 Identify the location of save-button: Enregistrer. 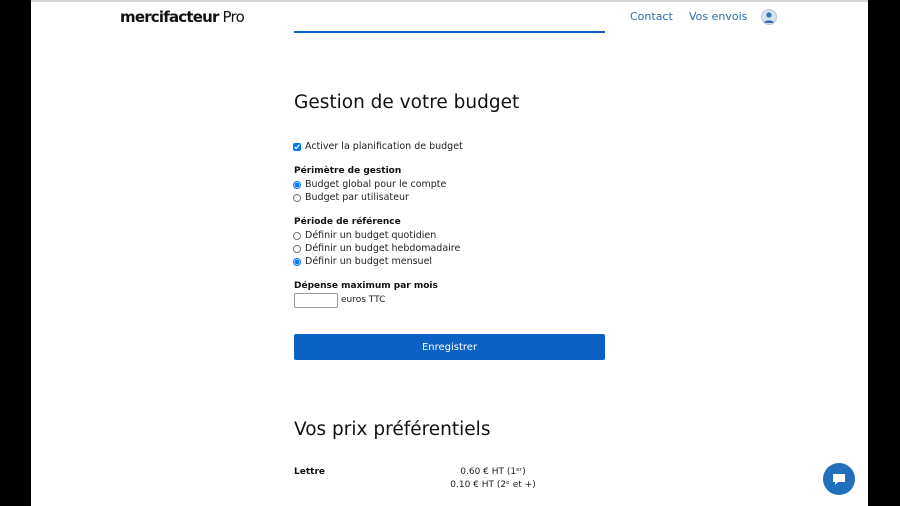
(449, 347).